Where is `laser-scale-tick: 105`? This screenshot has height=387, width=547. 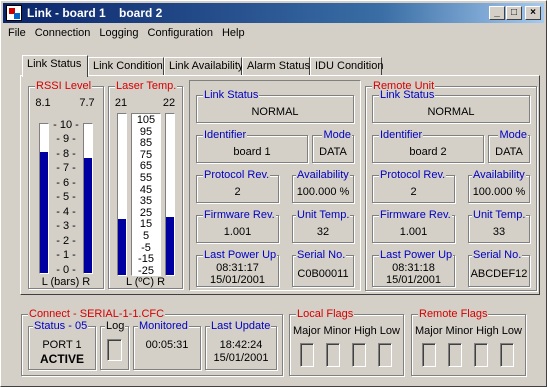
laser-scale-tick: 105 is located at coordinates (146, 120).